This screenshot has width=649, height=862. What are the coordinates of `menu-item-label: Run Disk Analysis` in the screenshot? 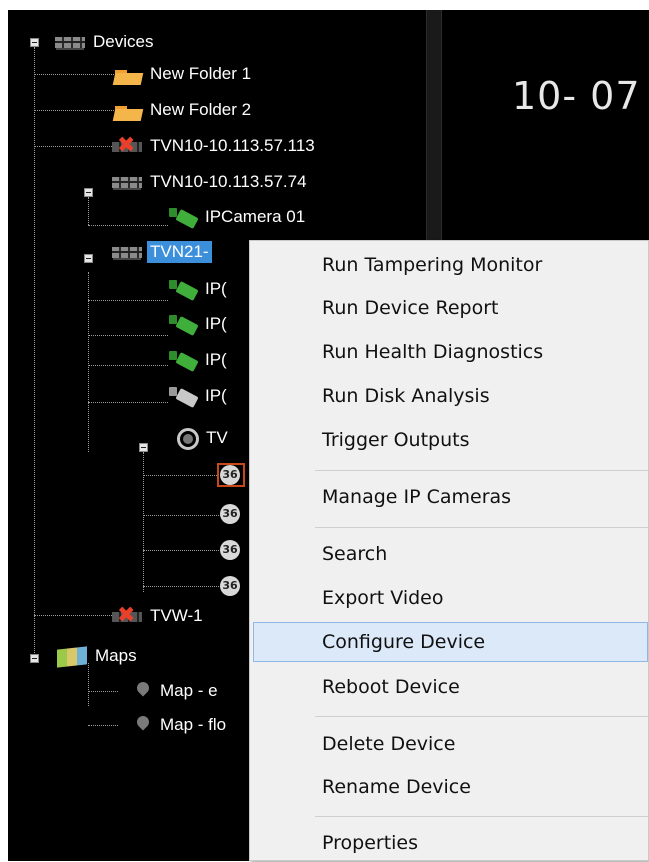 It's located at (406, 396).